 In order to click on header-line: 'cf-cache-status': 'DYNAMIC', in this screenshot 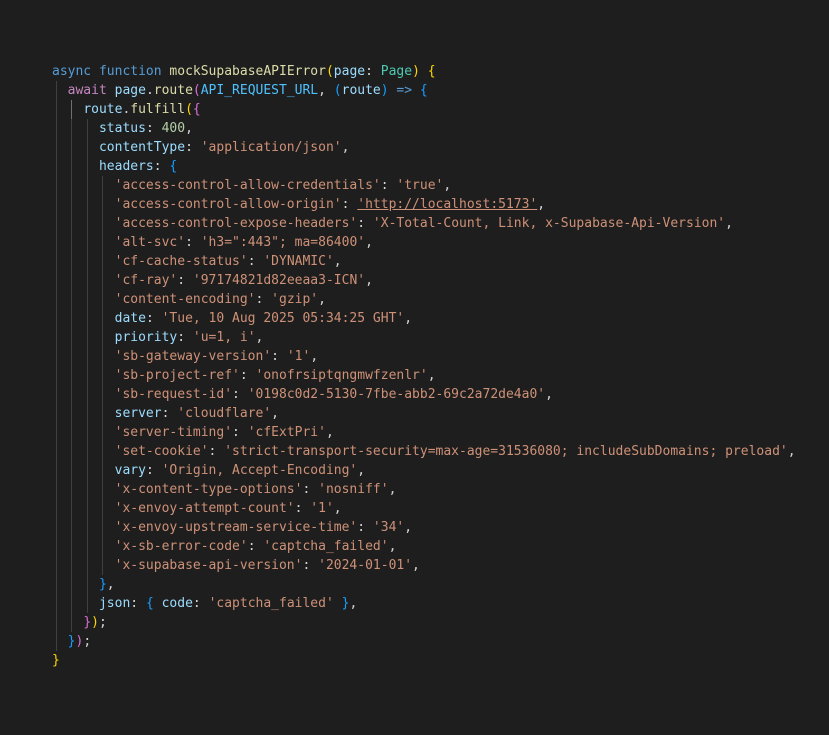, I will do `click(424, 261)`.